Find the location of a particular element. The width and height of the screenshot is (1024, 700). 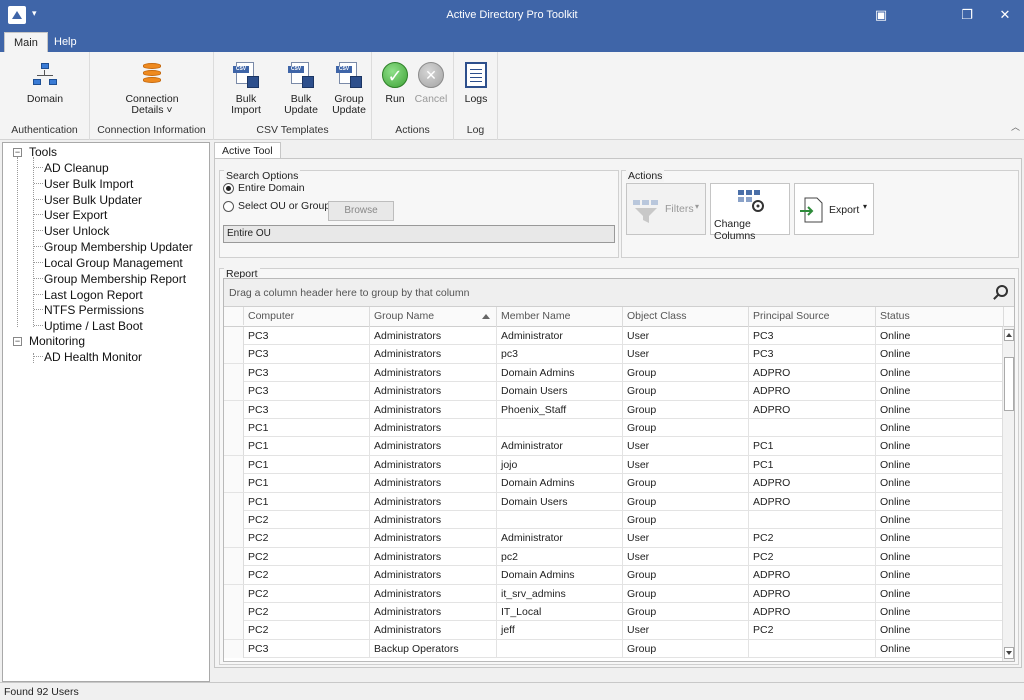

column-header-status: Status is located at coordinates (940, 317).